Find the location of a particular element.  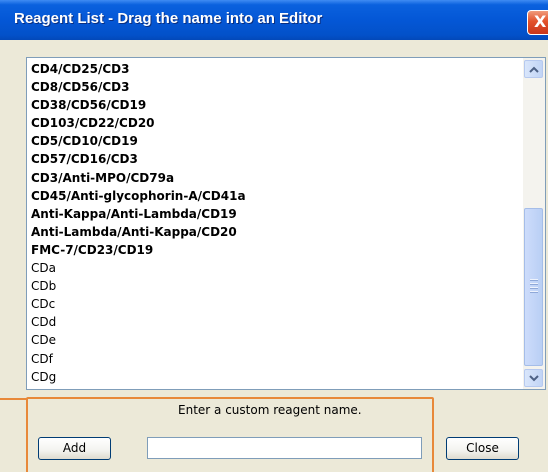

custom-reagent-input is located at coordinates (284, 448).